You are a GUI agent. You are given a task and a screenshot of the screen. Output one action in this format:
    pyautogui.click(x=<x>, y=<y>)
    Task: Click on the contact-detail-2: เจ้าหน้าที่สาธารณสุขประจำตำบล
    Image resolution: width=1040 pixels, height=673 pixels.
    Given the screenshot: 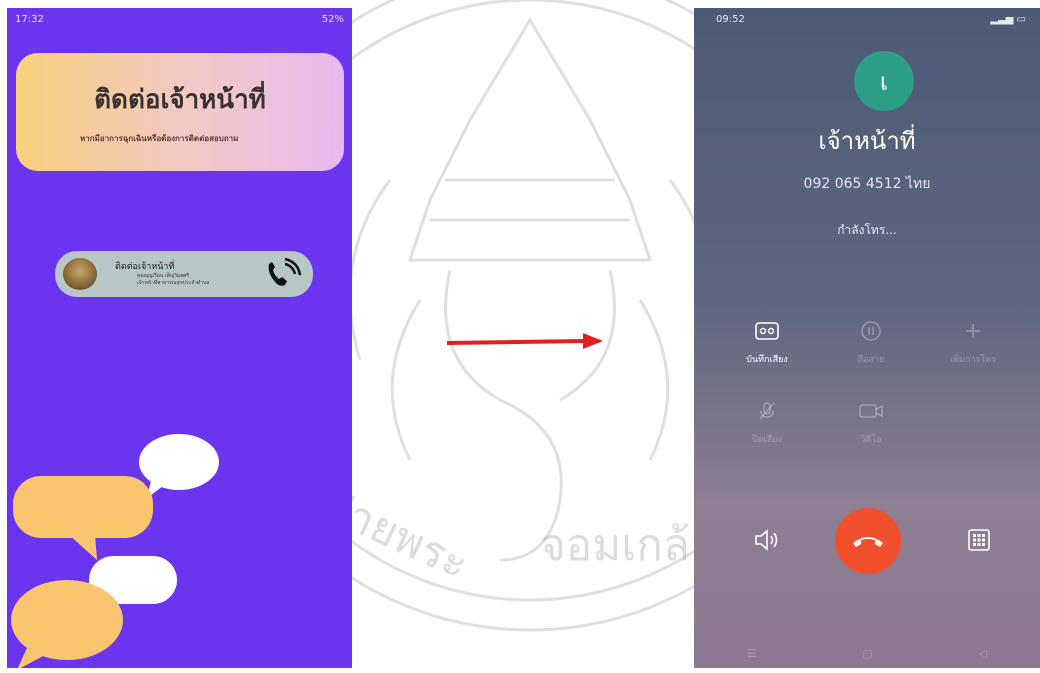 What is the action you would take?
    pyautogui.click(x=173, y=283)
    